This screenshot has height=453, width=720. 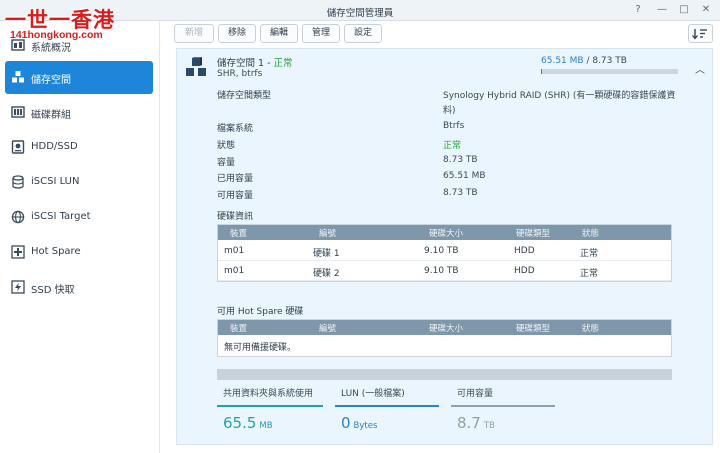 I want to click on prop-label-filesystem: 檔案系統, so click(x=235, y=129).